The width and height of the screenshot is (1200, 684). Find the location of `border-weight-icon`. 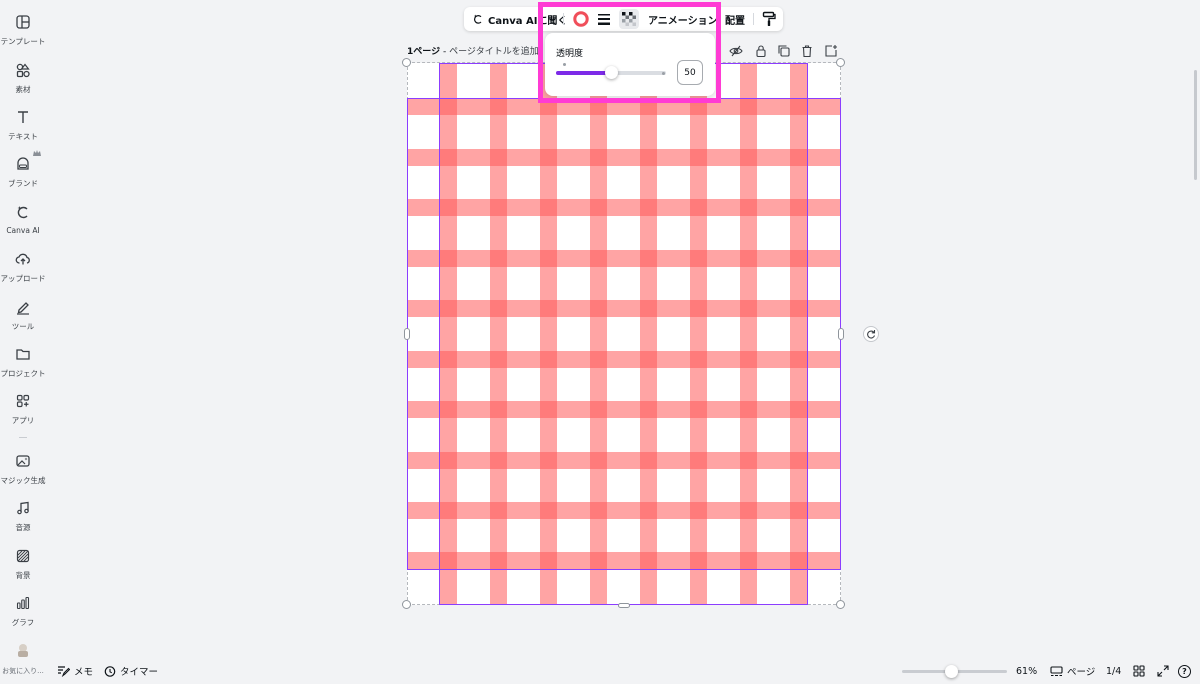

border-weight-icon is located at coordinates (604, 19).